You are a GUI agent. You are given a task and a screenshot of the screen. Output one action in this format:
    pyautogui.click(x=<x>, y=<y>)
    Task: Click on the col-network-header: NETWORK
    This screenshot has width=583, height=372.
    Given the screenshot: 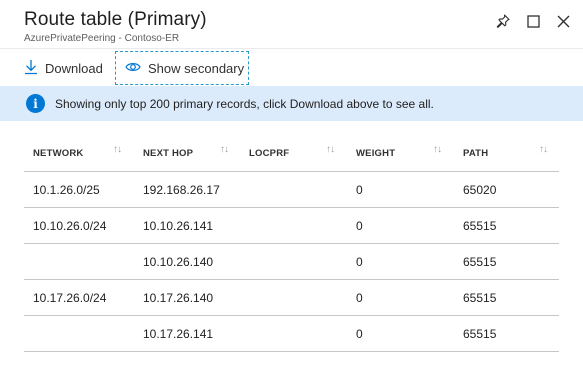 What is the action you would take?
    pyautogui.click(x=58, y=153)
    